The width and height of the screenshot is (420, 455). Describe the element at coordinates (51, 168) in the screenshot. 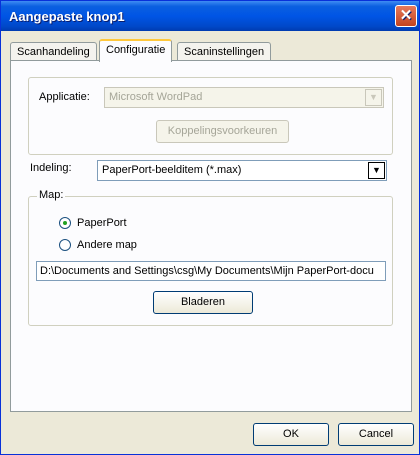

I see `indeling-label: Indeling:` at that location.